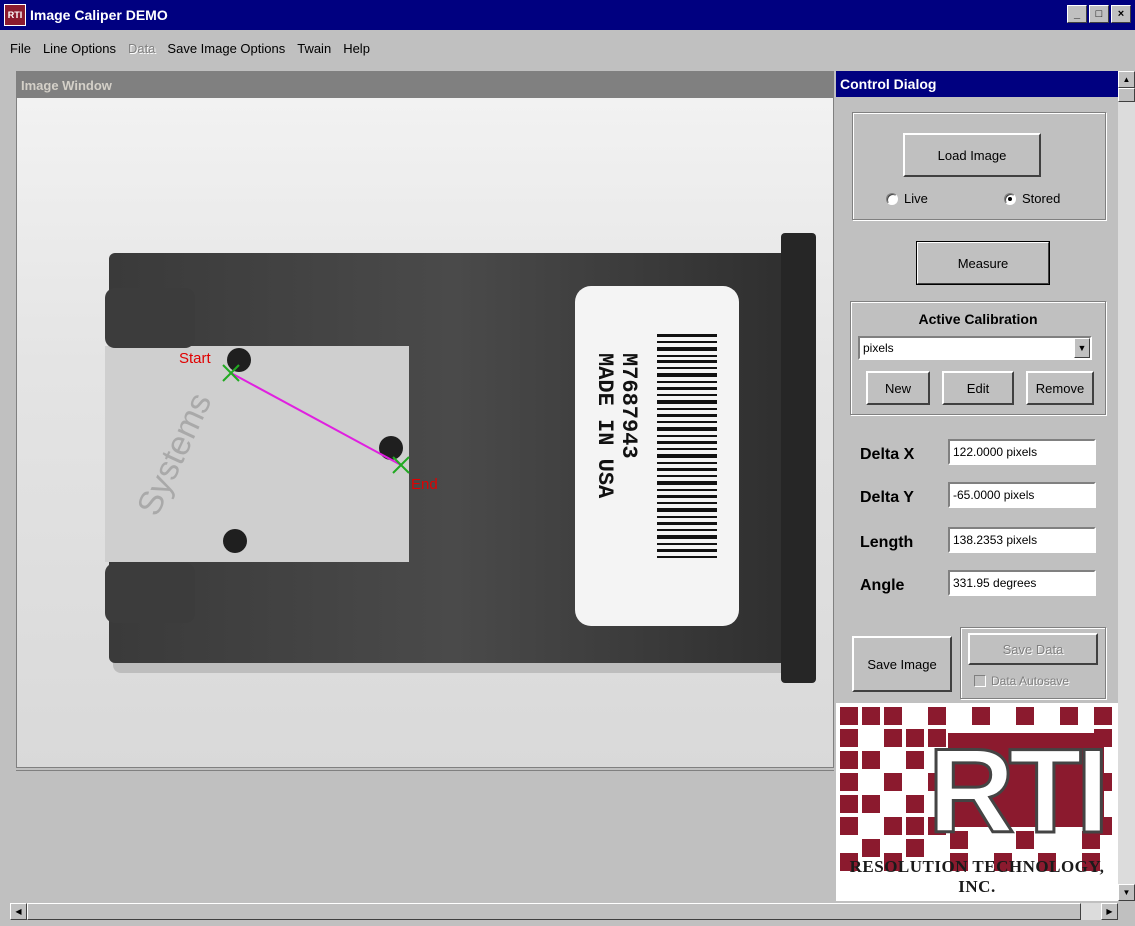 The width and height of the screenshot is (1135, 926). I want to click on data-autosave-label: Data Autosave, so click(1030, 681).